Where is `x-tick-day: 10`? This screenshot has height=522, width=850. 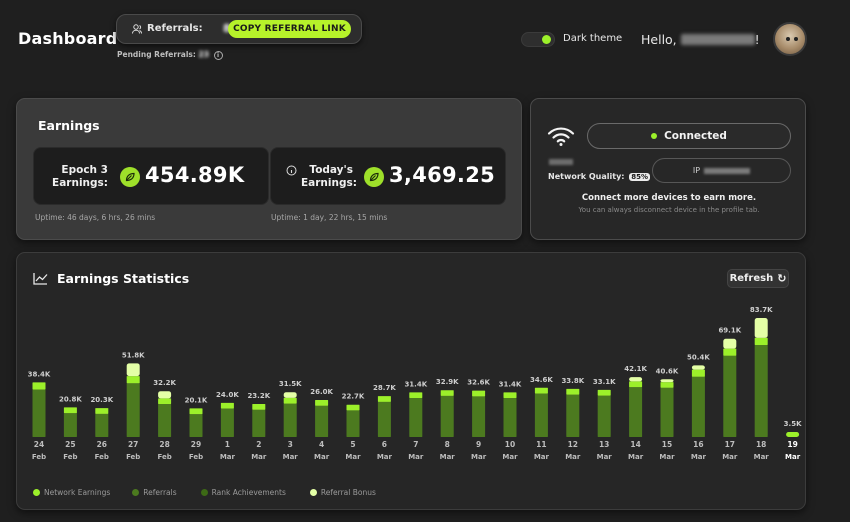 x-tick-day: 10 is located at coordinates (510, 444).